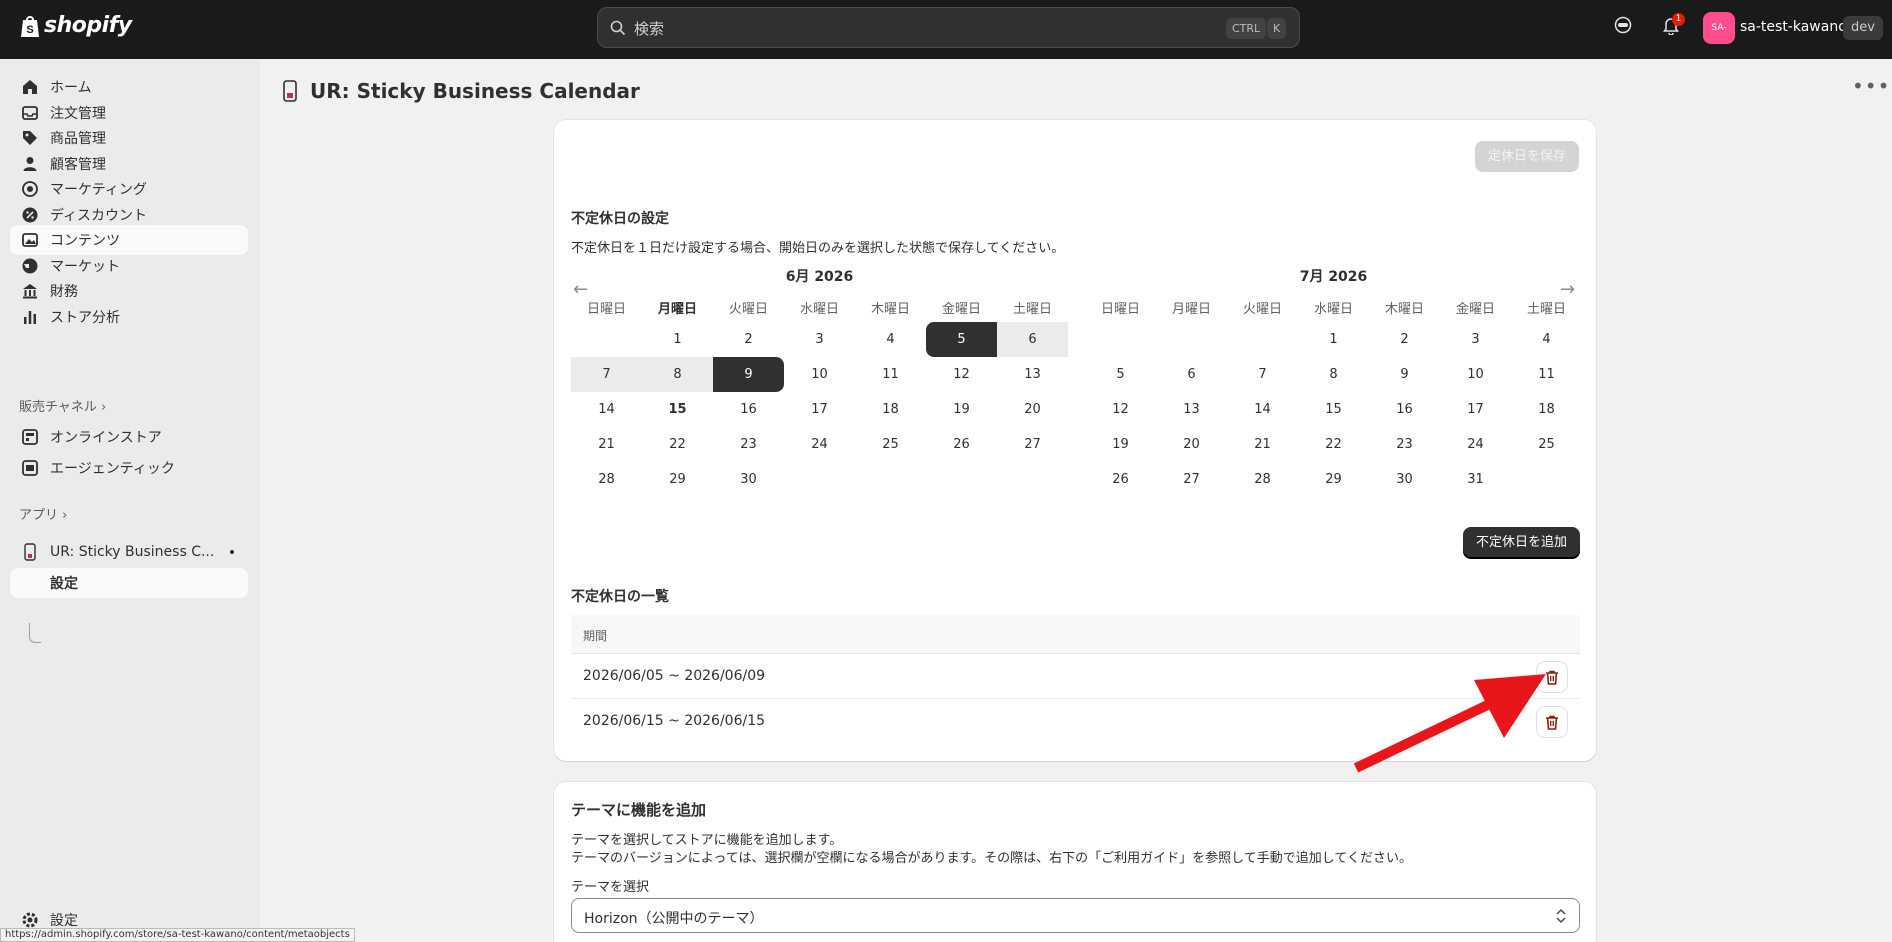  Describe the element at coordinates (30, 437) in the screenshot. I see `store-icon` at that location.